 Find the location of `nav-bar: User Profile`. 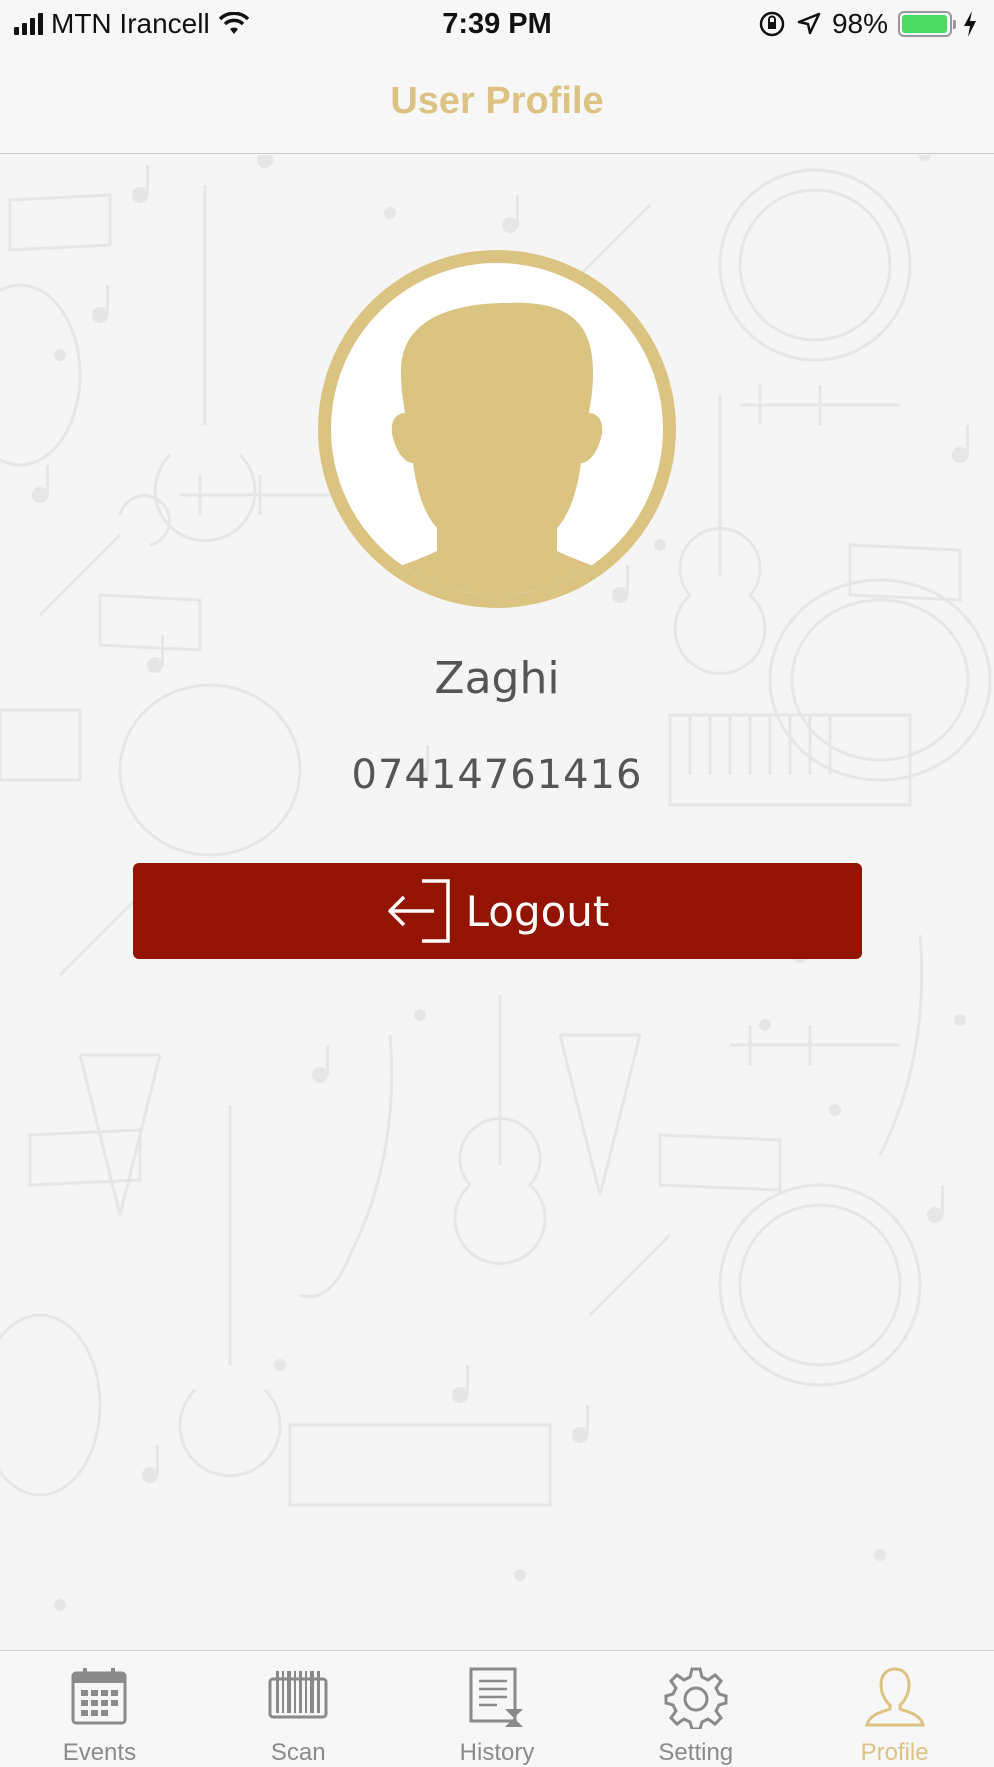

nav-bar: User Profile is located at coordinates (497, 102).